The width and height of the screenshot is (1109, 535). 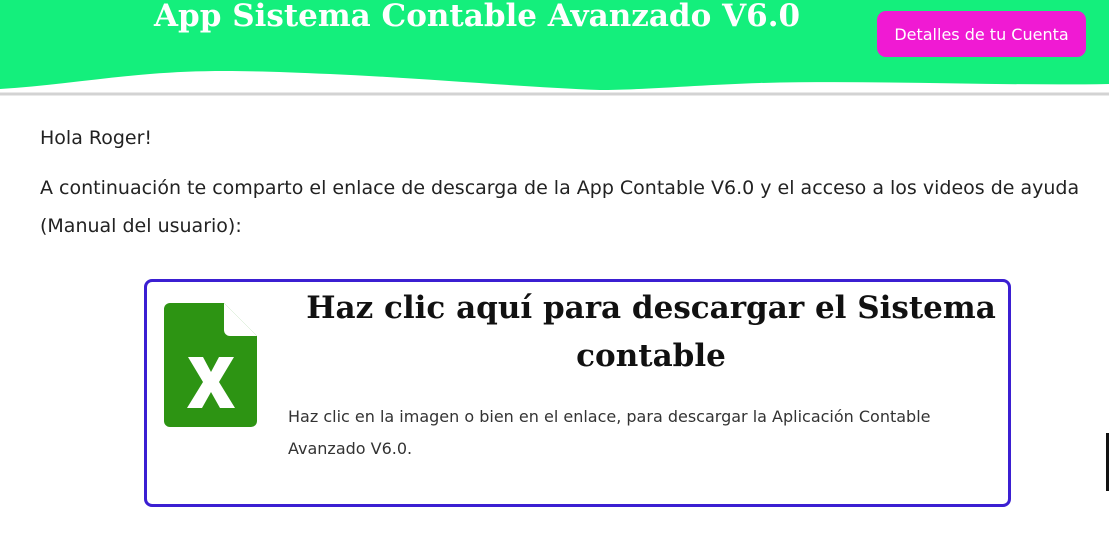 What do you see at coordinates (981, 34) in the screenshot?
I see `account-details-button: Detalles de tu Cuenta` at bounding box center [981, 34].